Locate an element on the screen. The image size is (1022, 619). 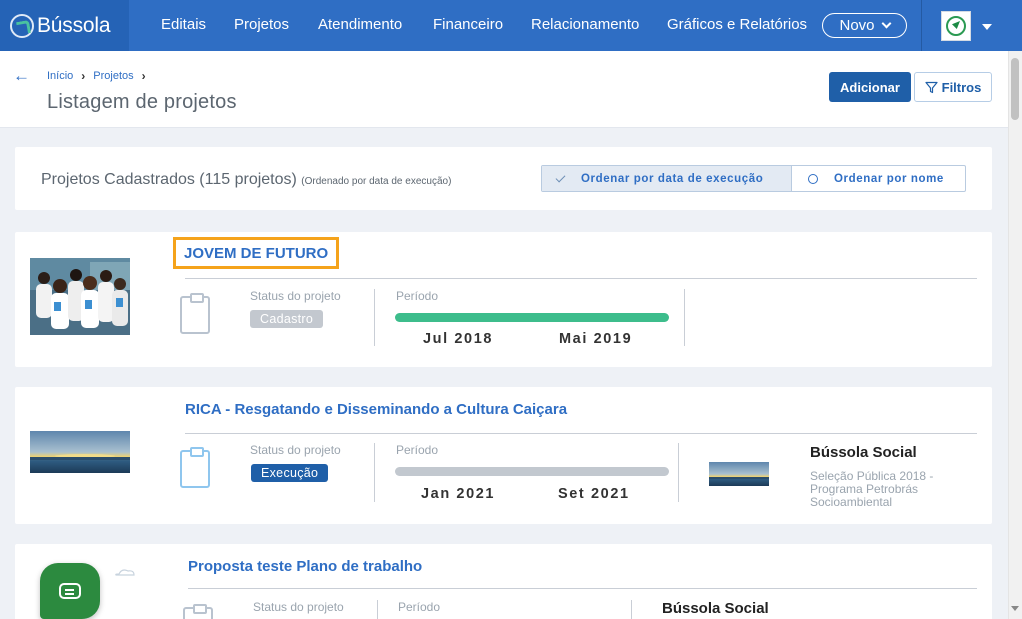
funnel-icon is located at coordinates (931, 87).